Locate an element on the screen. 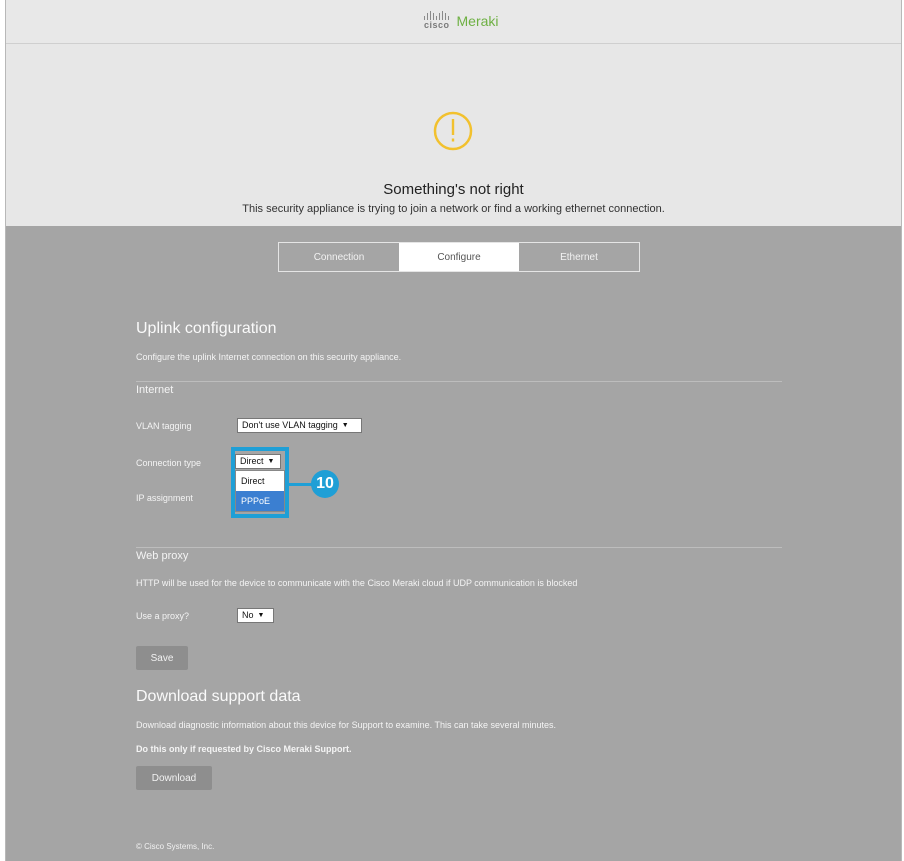  meraki-wordmark: Meraki is located at coordinates (477, 20).